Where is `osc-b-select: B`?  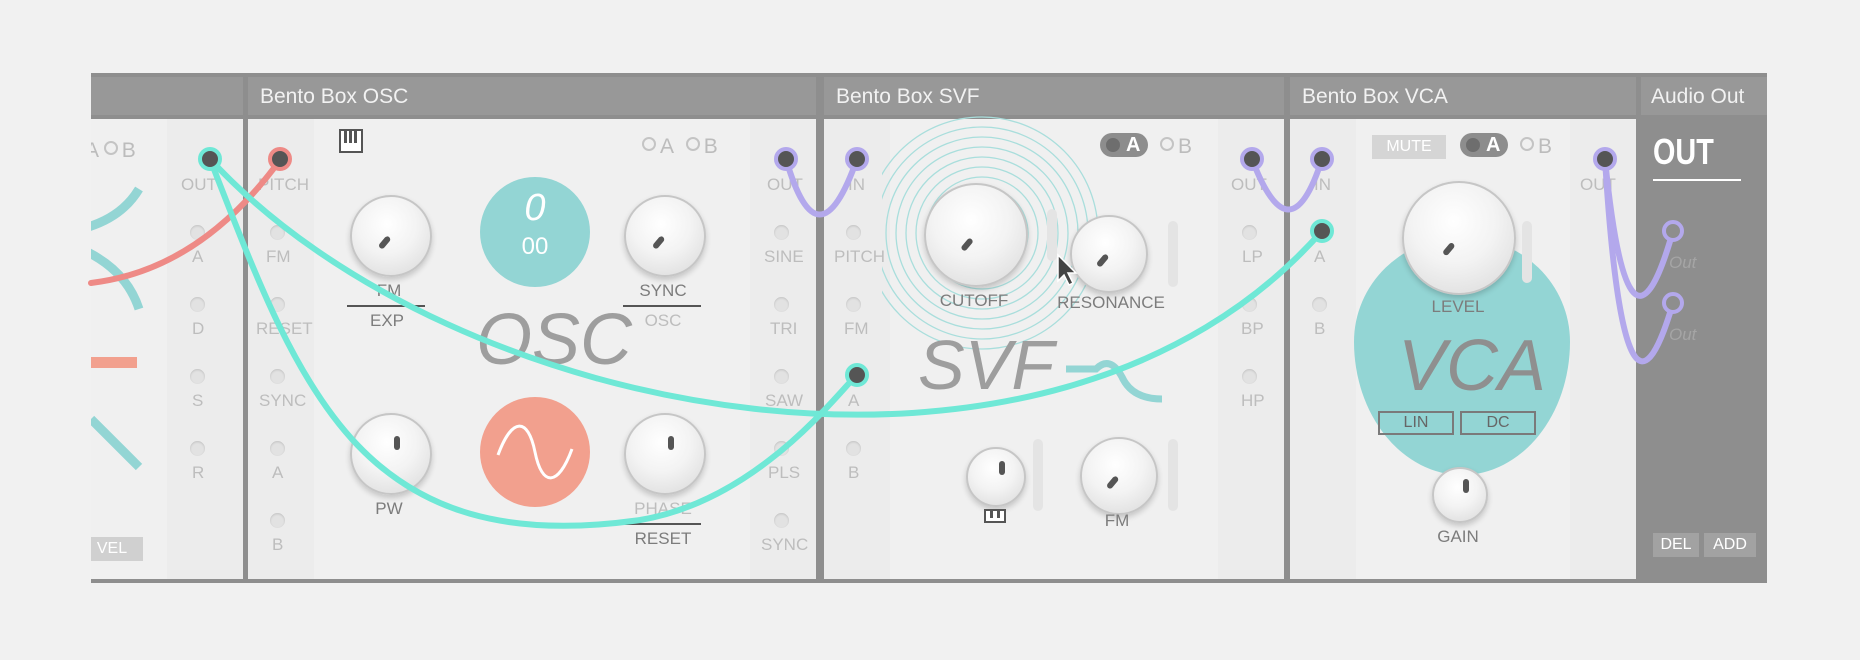
osc-b-select: B is located at coordinates (711, 146).